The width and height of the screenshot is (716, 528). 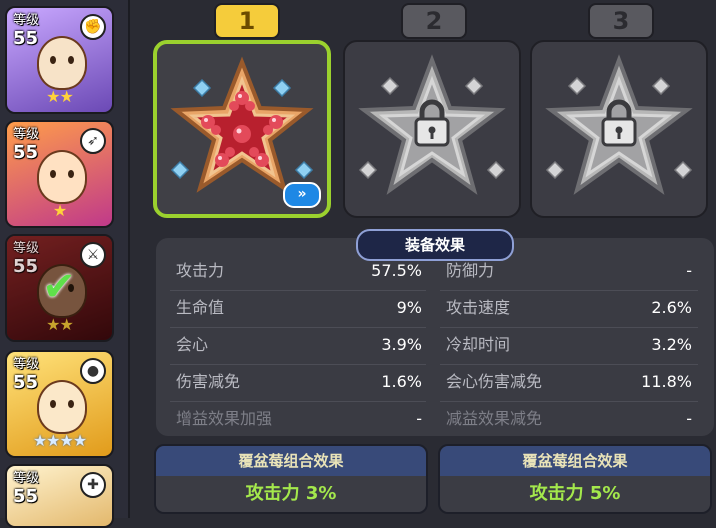 What do you see at coordinates (299, 381) in the screenshot?
I see `stat-dmg-resist: 伤害减免 1.6%` at bounding box center [299, 381].